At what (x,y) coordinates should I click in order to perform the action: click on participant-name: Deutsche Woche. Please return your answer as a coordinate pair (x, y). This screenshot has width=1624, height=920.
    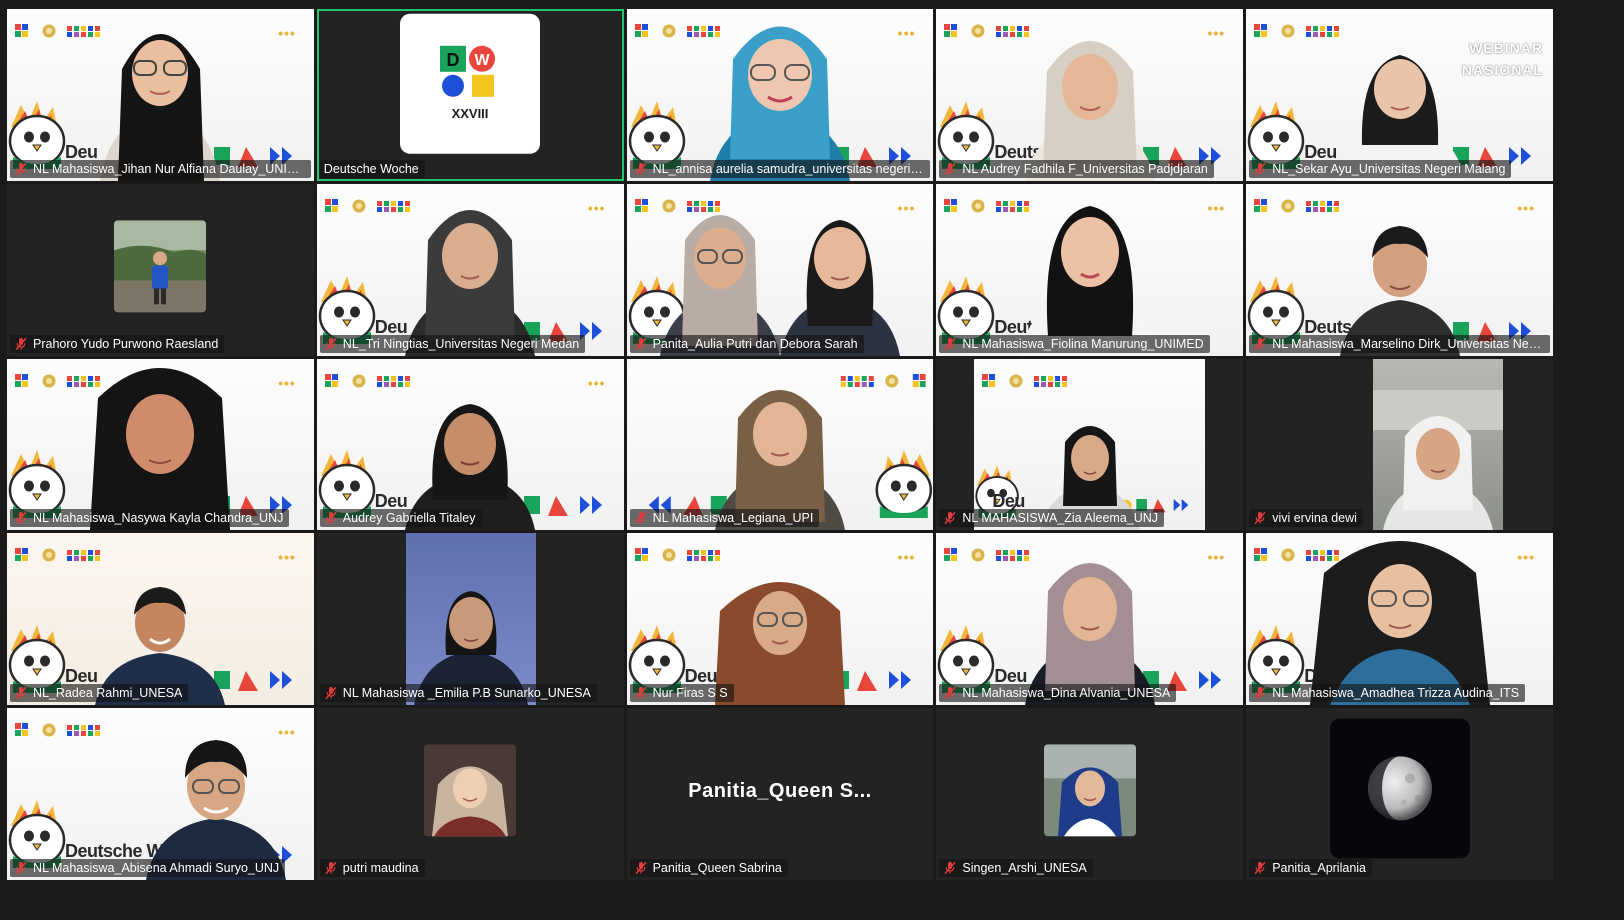
    Looking at the image, I should click on (371, 168).